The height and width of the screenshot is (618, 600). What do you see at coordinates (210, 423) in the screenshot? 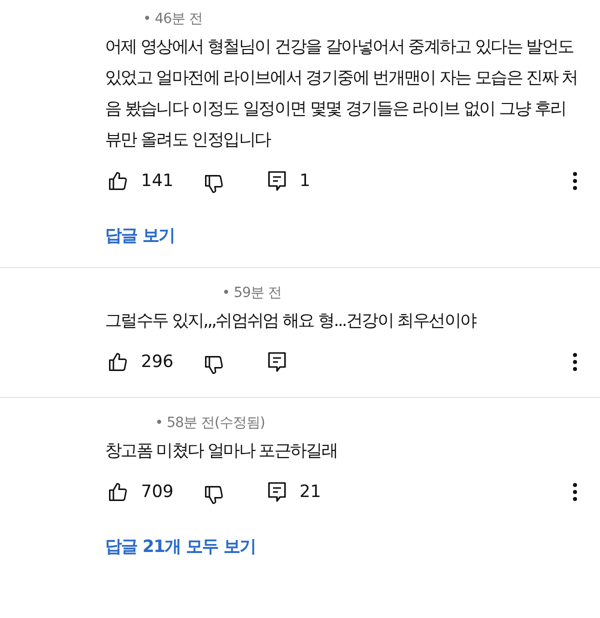
I see `timestamp: • 58분 전(수정됨)` at bounding box center [210, 423].